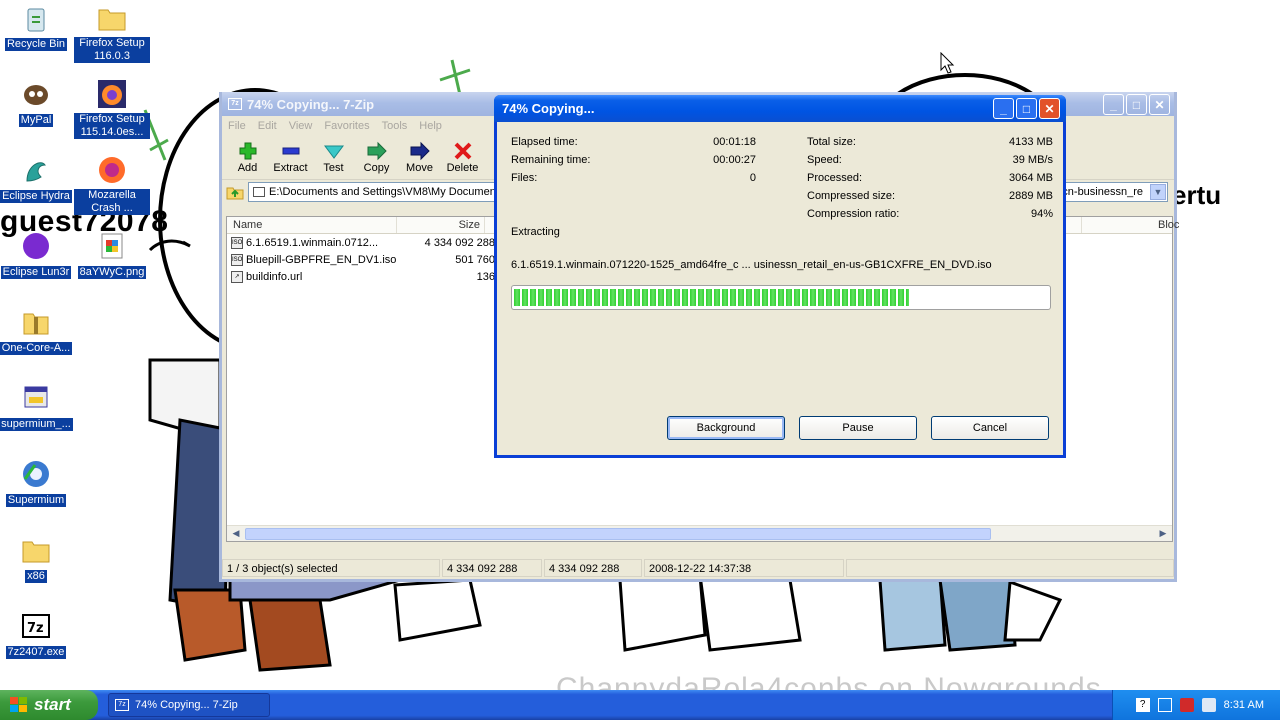  What do you see at coordinates (1208, 705) in the screenshot?
I see `speaker-icon` at bounding box center [1208, 705].